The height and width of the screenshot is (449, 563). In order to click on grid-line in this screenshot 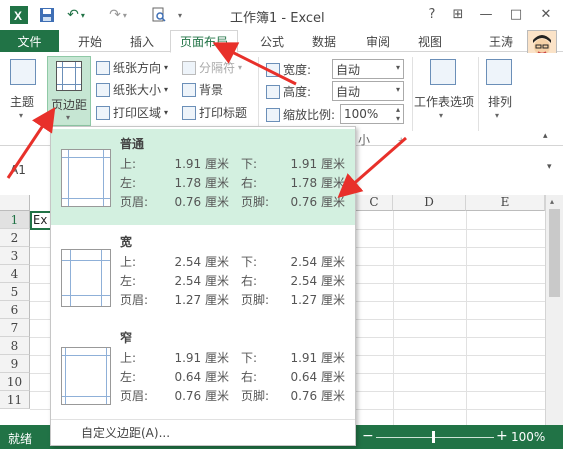, I will do `click(466, 318)`.